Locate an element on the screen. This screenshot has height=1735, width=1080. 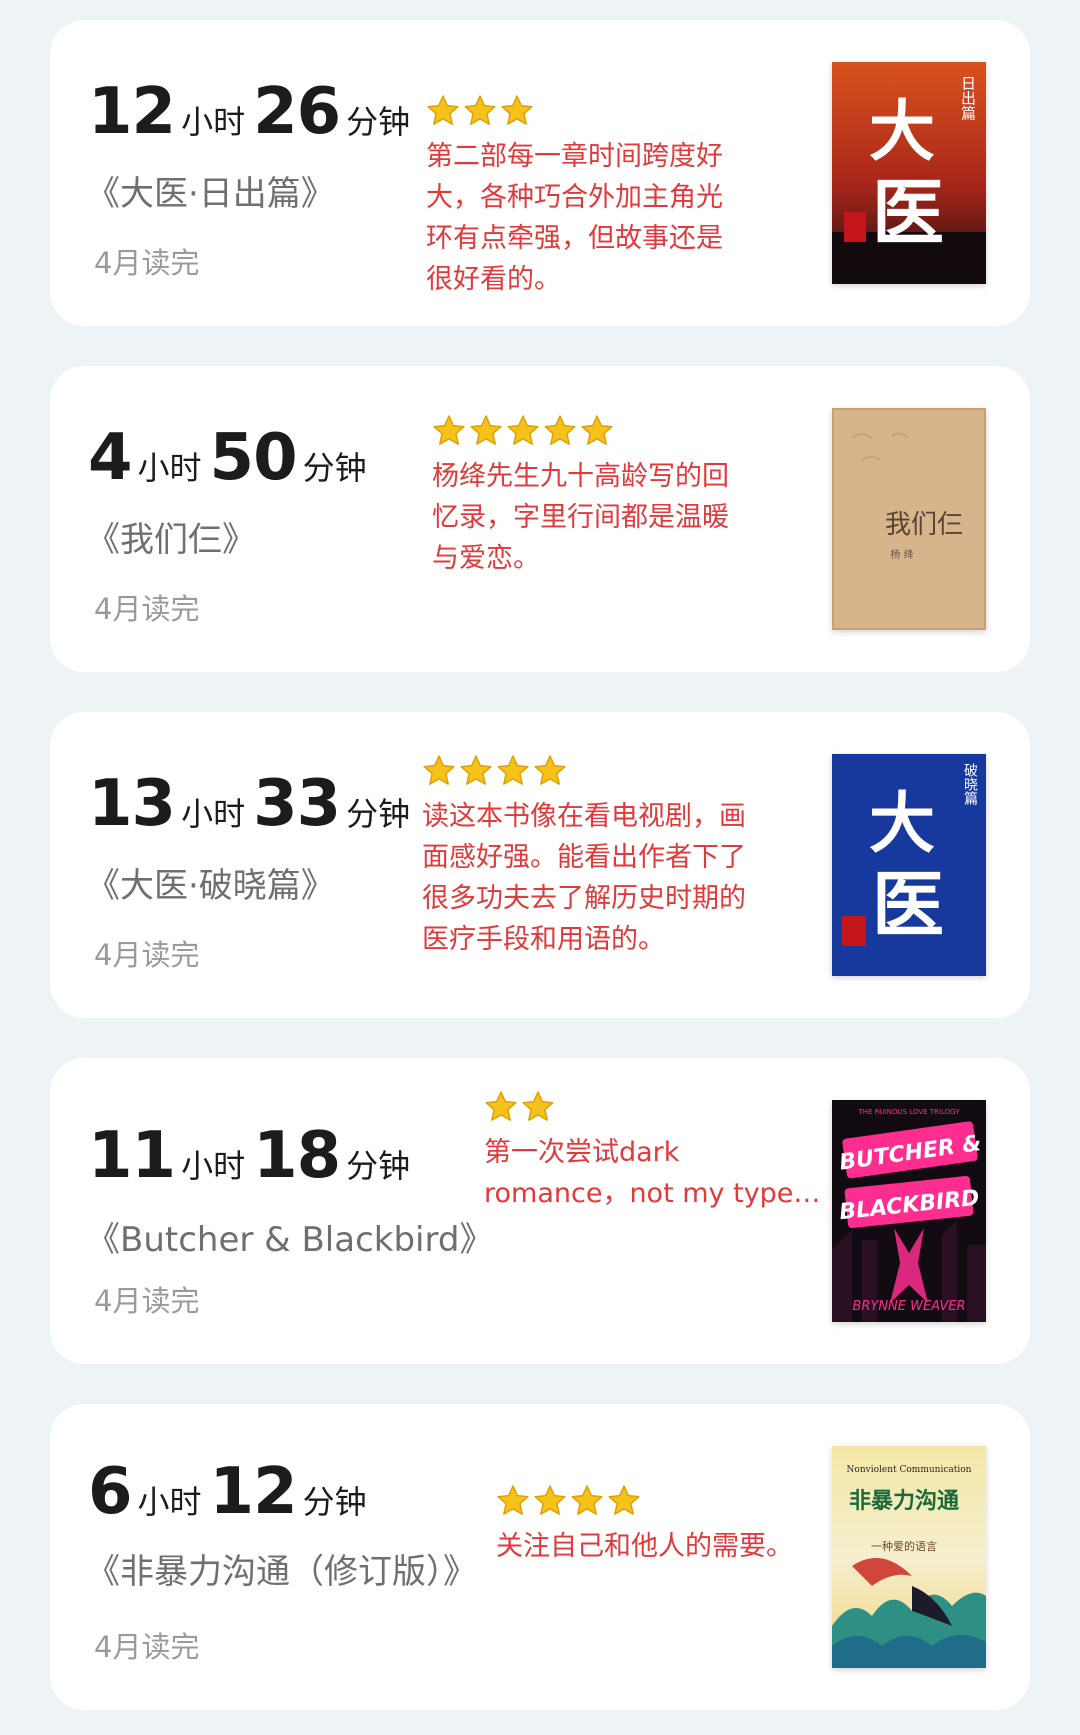
book-title: 《大医·日出篇》 is located at coordinates (210, 190).